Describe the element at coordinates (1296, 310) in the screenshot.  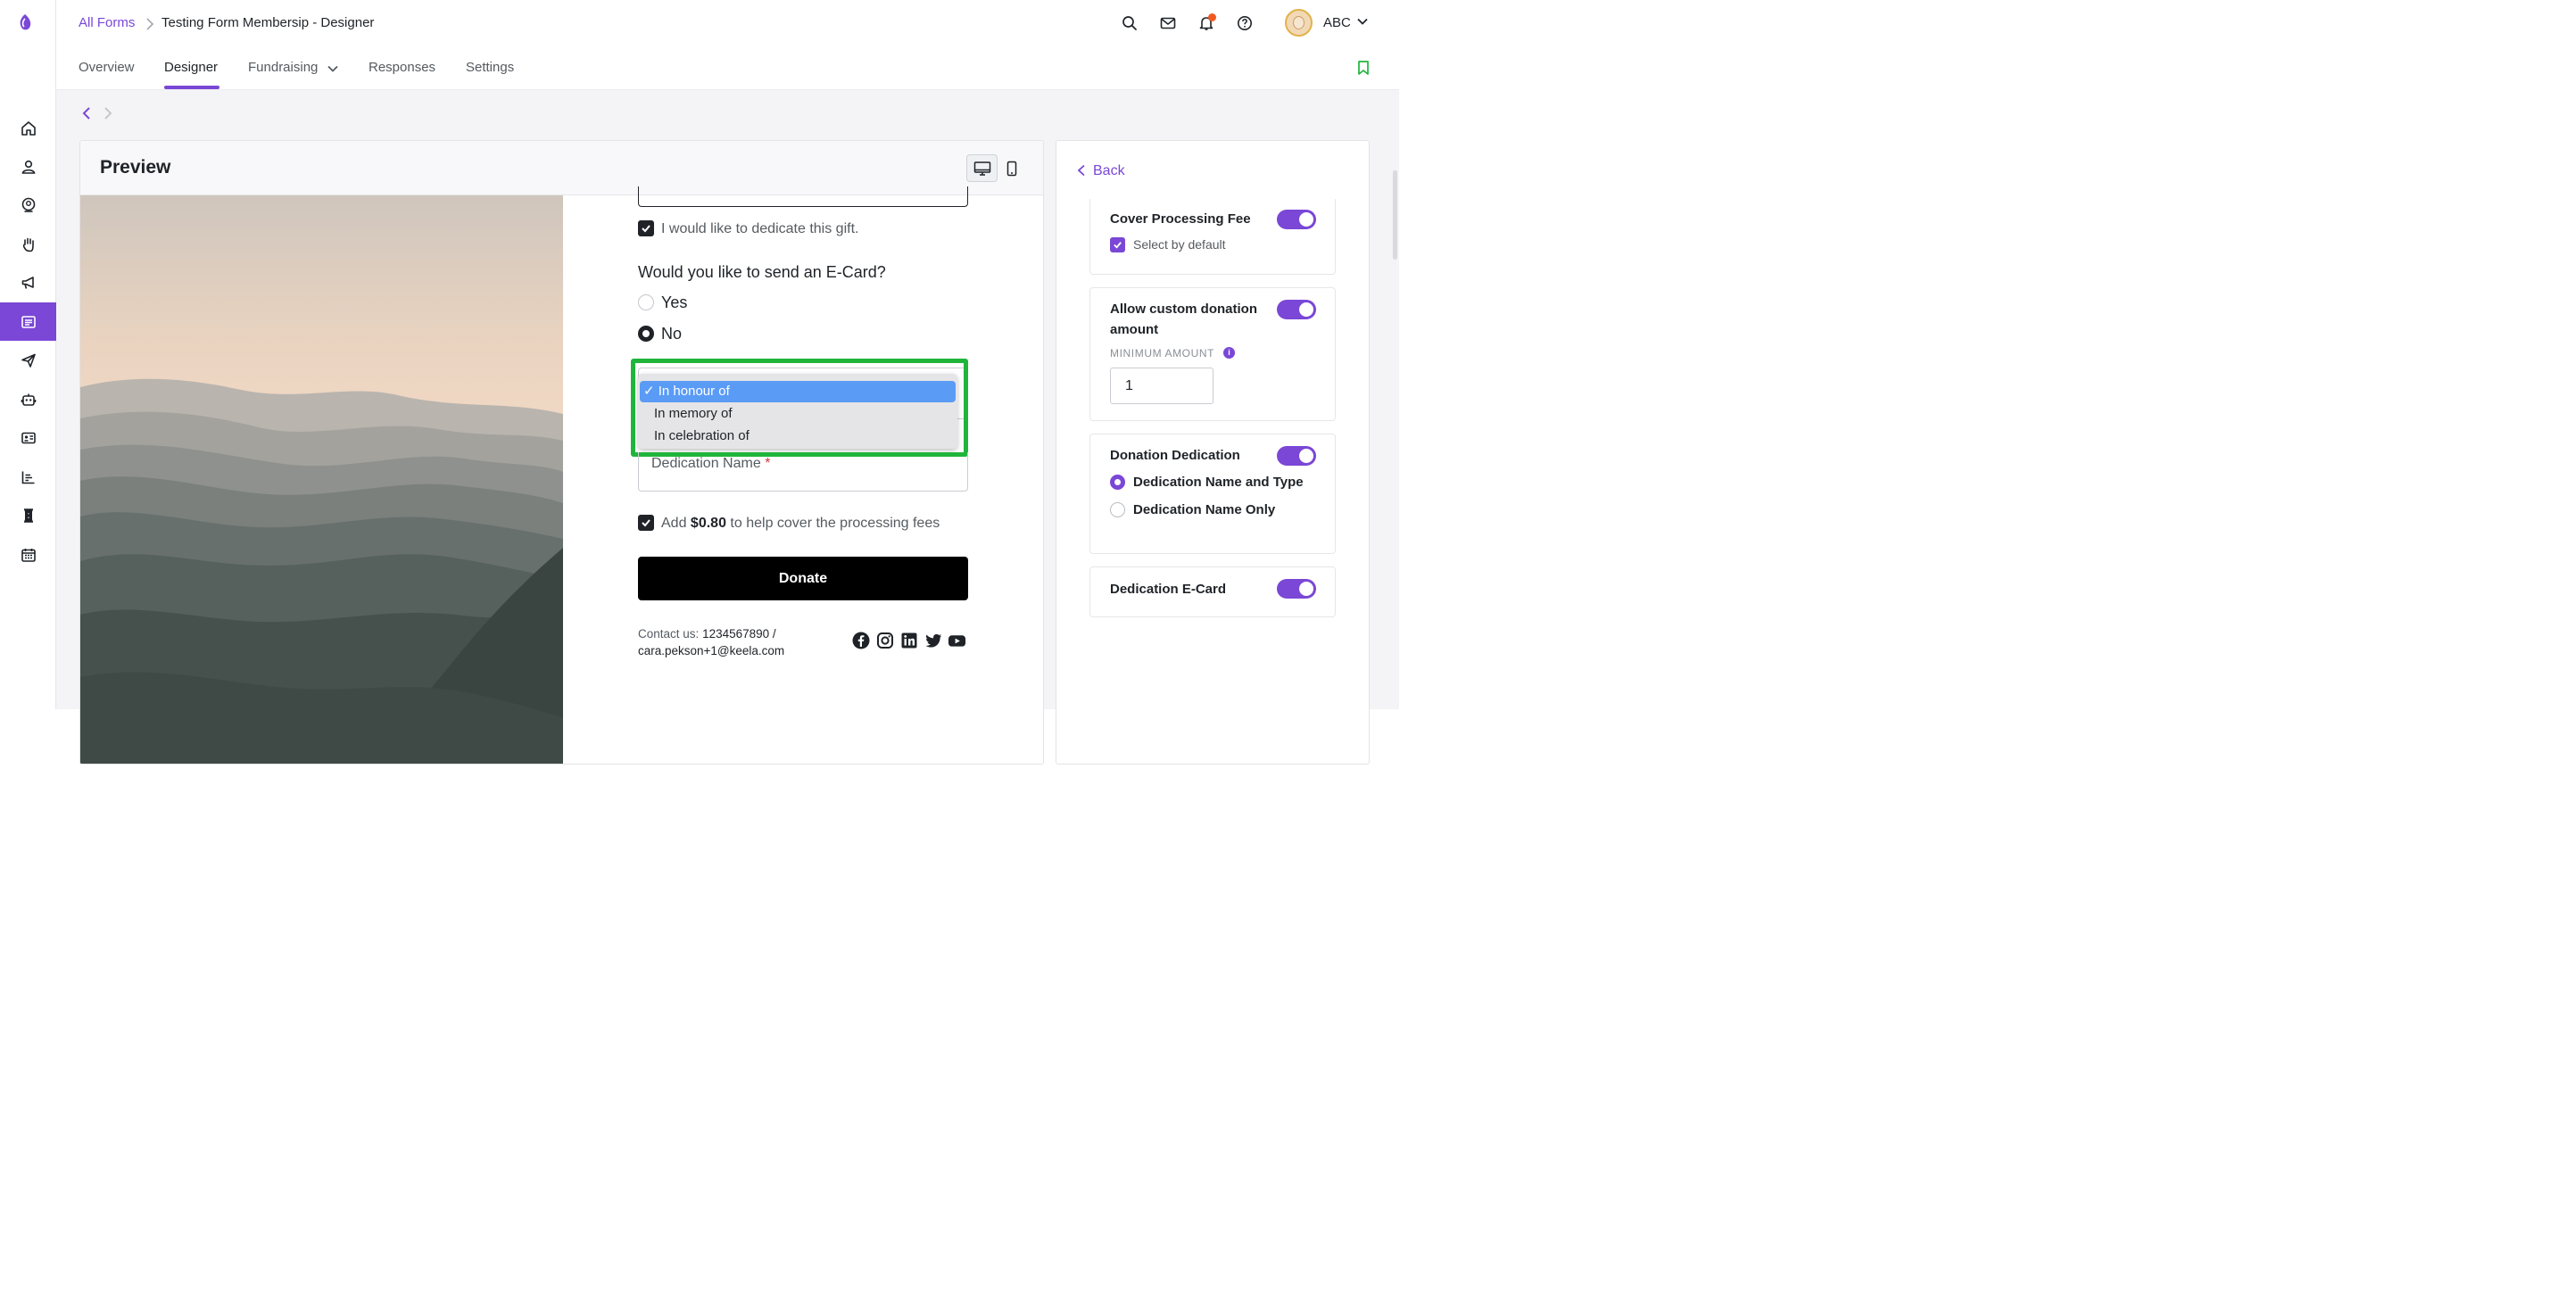
I see `custom-amount-toggle` at that location.